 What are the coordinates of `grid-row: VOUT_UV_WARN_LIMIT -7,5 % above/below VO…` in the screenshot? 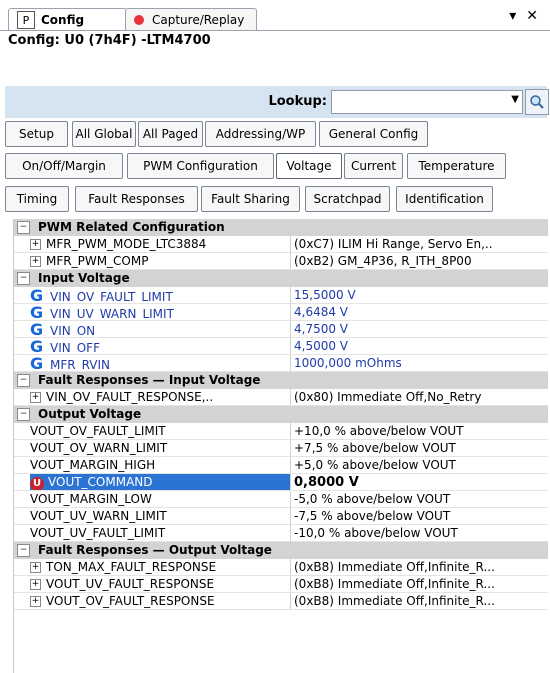 It's located at (281, 516).